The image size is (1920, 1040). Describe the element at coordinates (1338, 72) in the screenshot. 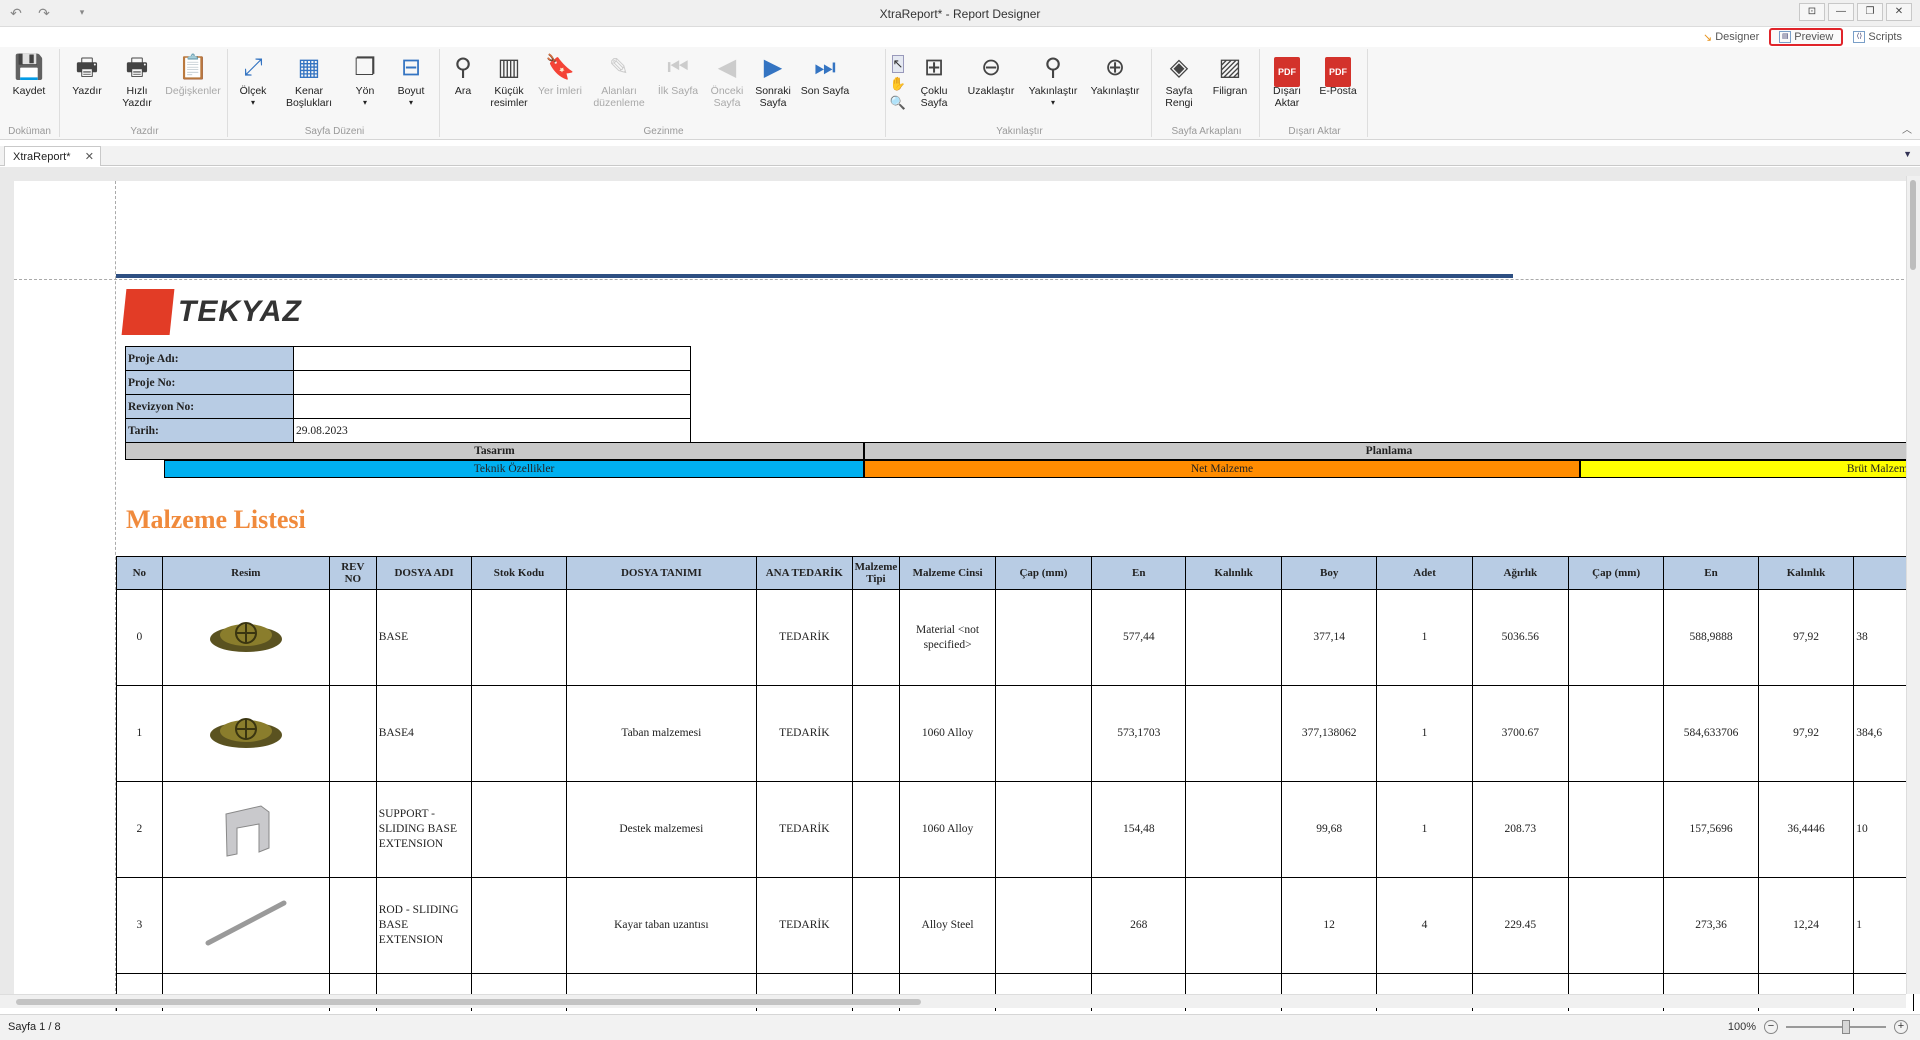

I see `pdf-email-icon: PDF` at that location.